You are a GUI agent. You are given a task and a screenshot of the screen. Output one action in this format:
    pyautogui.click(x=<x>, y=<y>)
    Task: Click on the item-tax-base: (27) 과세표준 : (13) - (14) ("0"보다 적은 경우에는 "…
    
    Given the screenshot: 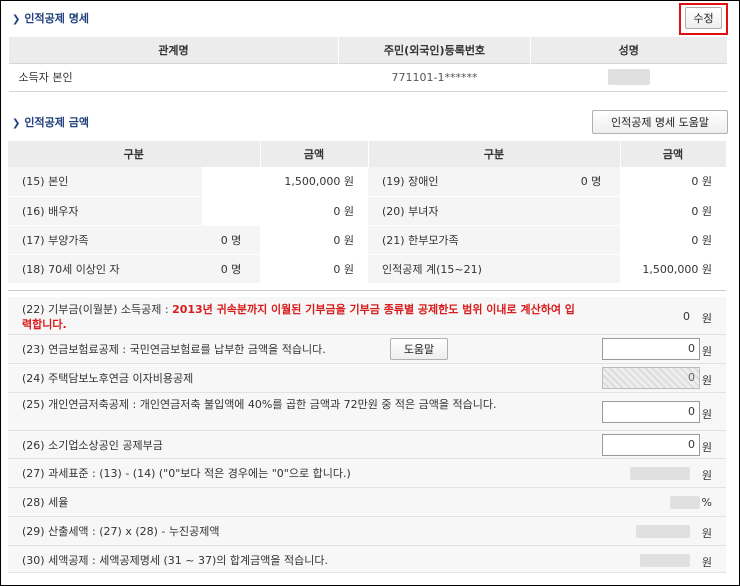 What is the action you would take?
    pyautogui.click(x=367, y=473)
    